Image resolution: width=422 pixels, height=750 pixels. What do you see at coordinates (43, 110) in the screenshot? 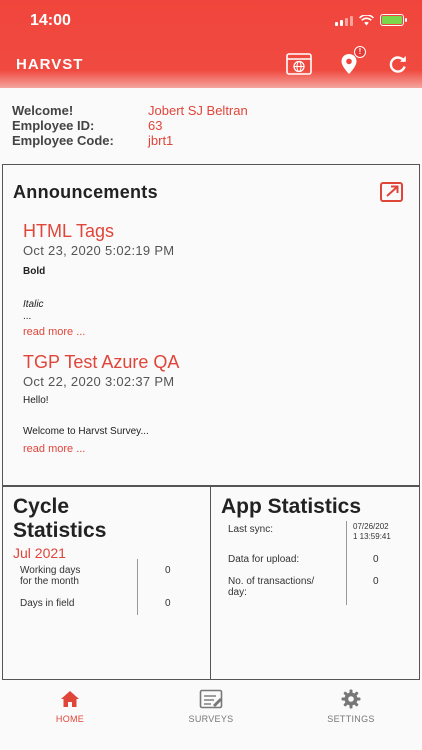
I see `welcome-label: Welcome!` at bounding box center [43, 110].